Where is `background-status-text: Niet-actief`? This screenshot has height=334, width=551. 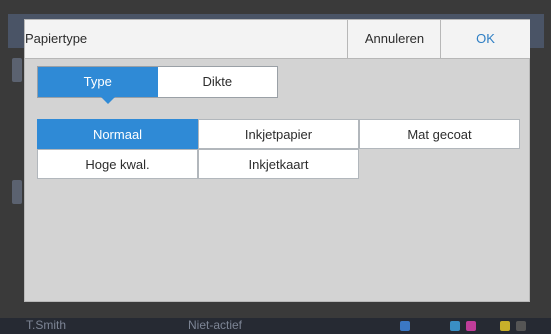
background-status-text: Niet-actief is located at coordinates (215, 325).